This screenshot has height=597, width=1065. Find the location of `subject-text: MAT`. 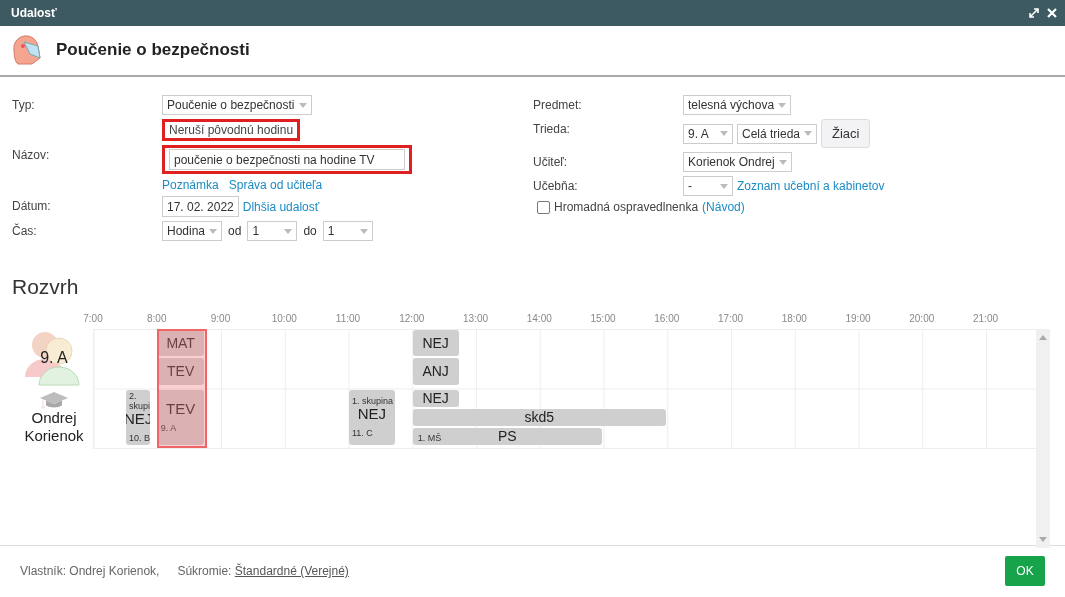

subject-text: MAT is located at coordinates (180, 342).